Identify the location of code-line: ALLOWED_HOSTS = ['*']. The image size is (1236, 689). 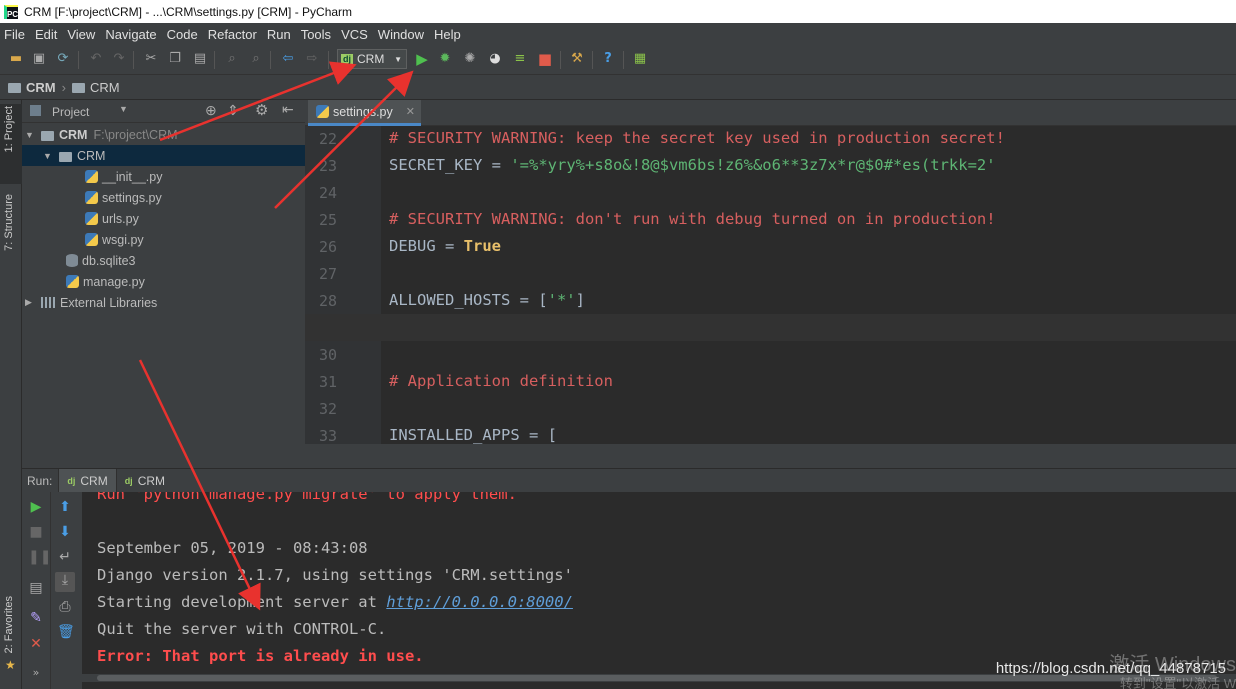
(487, 300).